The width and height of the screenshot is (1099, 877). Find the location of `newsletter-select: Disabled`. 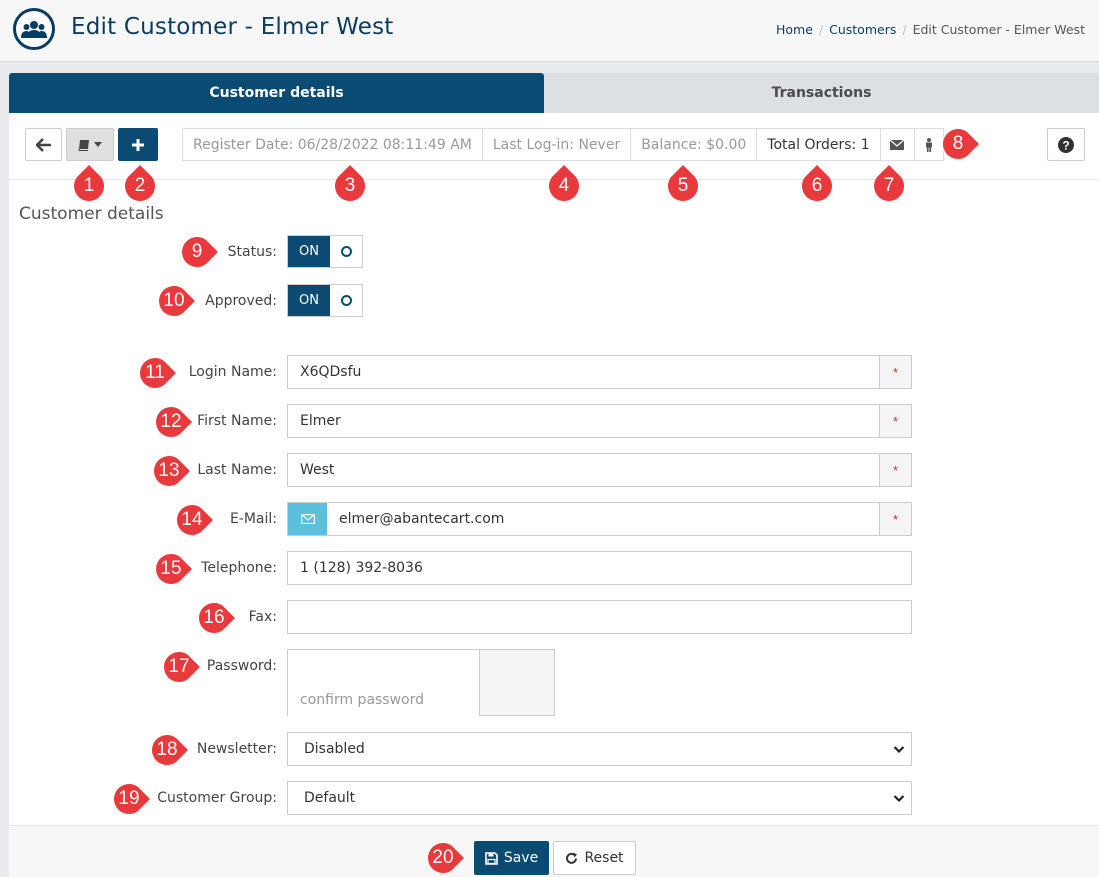

newsletter-select: Disabled is located at coordinates (599, 749).